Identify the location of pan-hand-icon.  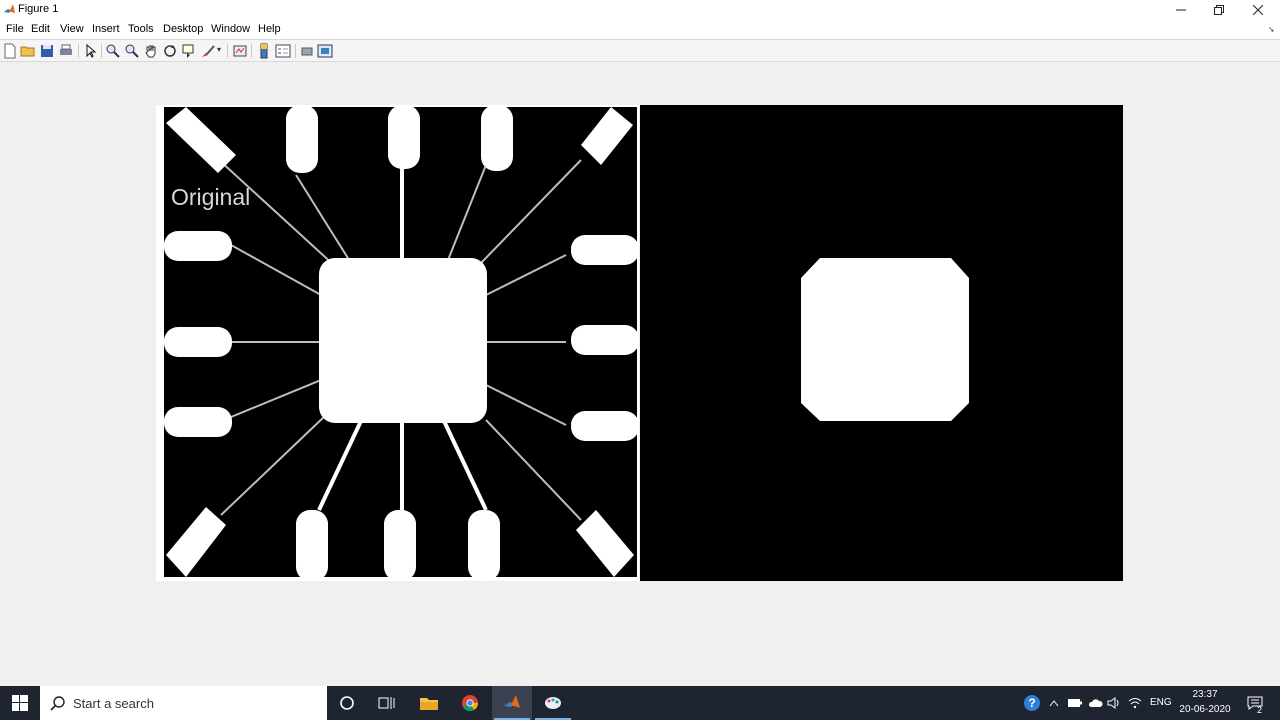
(151, 51).